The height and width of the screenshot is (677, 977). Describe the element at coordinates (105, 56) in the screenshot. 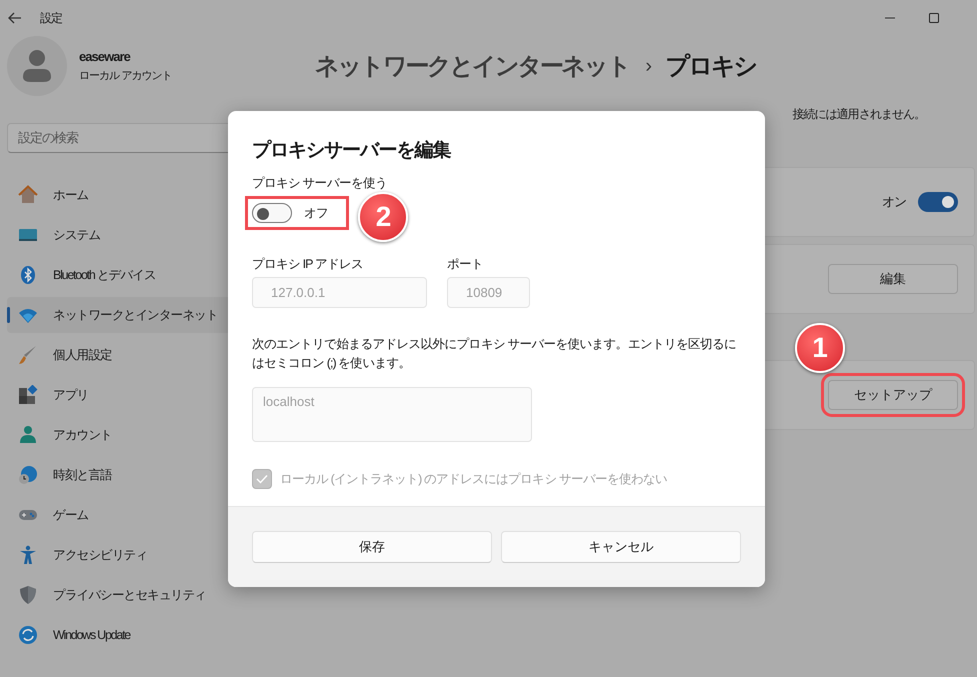

I see `account-name: easeware` at that location.